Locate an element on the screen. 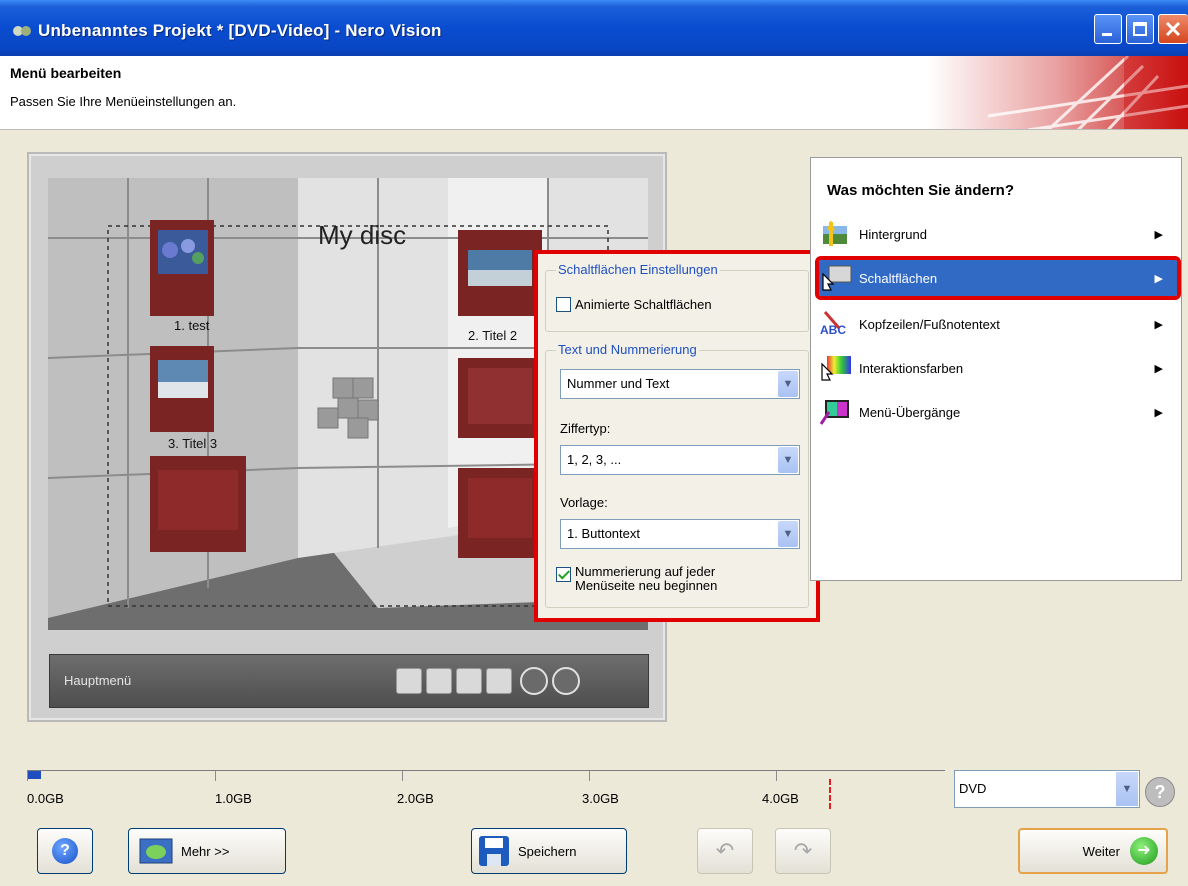 The width and height of the screenshot is (1188, 886). more-button: Mehr >> is located at coordinates (207, 851).